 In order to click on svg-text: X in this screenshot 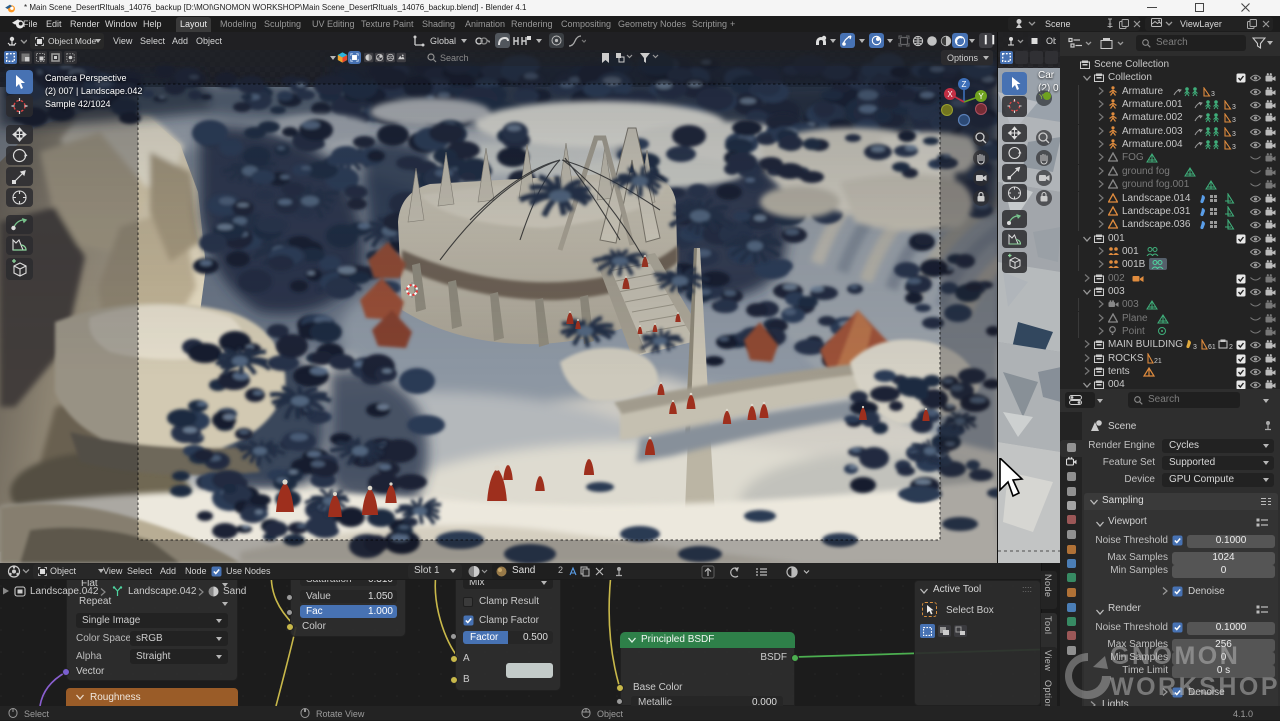, I will do `click(950, 94)`.